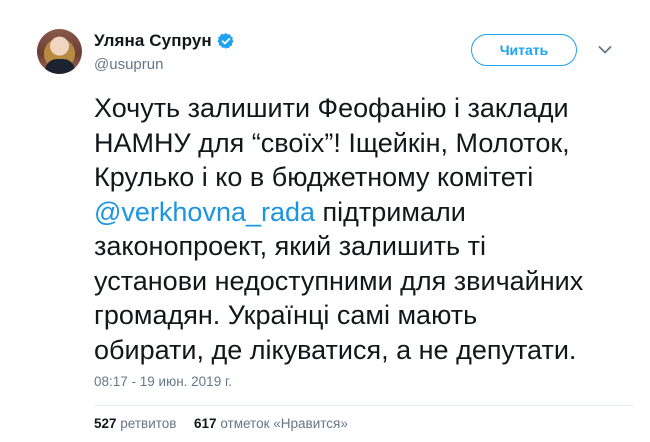 The image size is (650, 442). Describe the element at coordinates (204, 212) in the screenshot. I see `mention-link: @verkhovna_rada` at that location.